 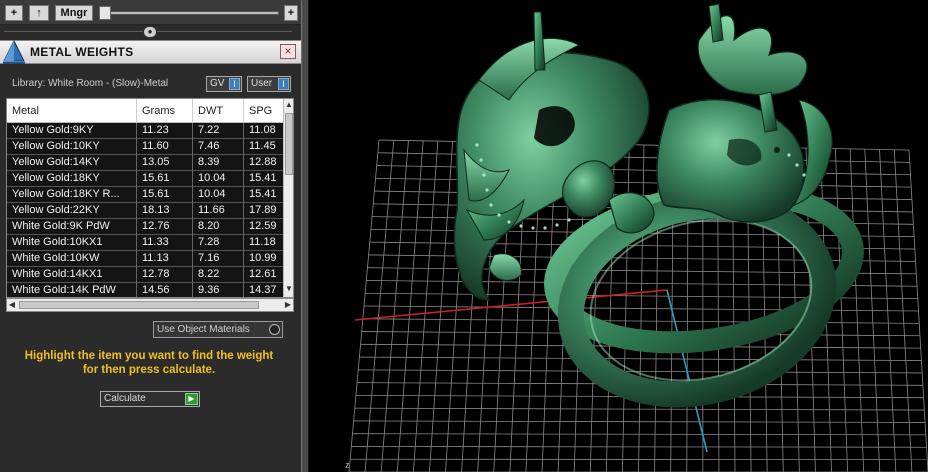 I want to click on gv-toggle: GV I, so click(x=224, y=84).